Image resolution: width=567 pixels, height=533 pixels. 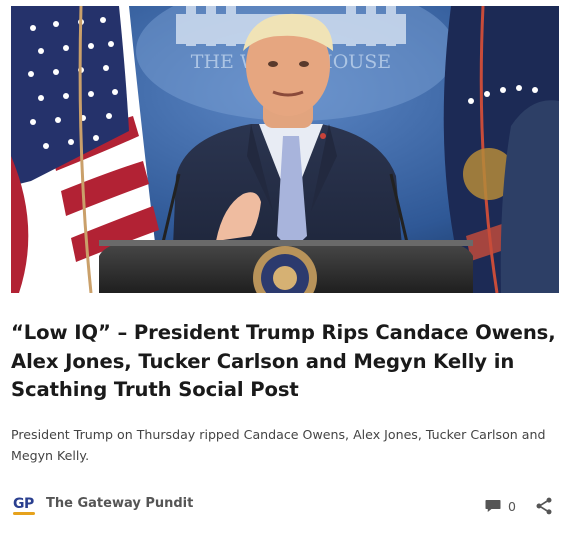 I want to click on byline: GP The Gateway Pundit 0, so click(x=283, y=507).